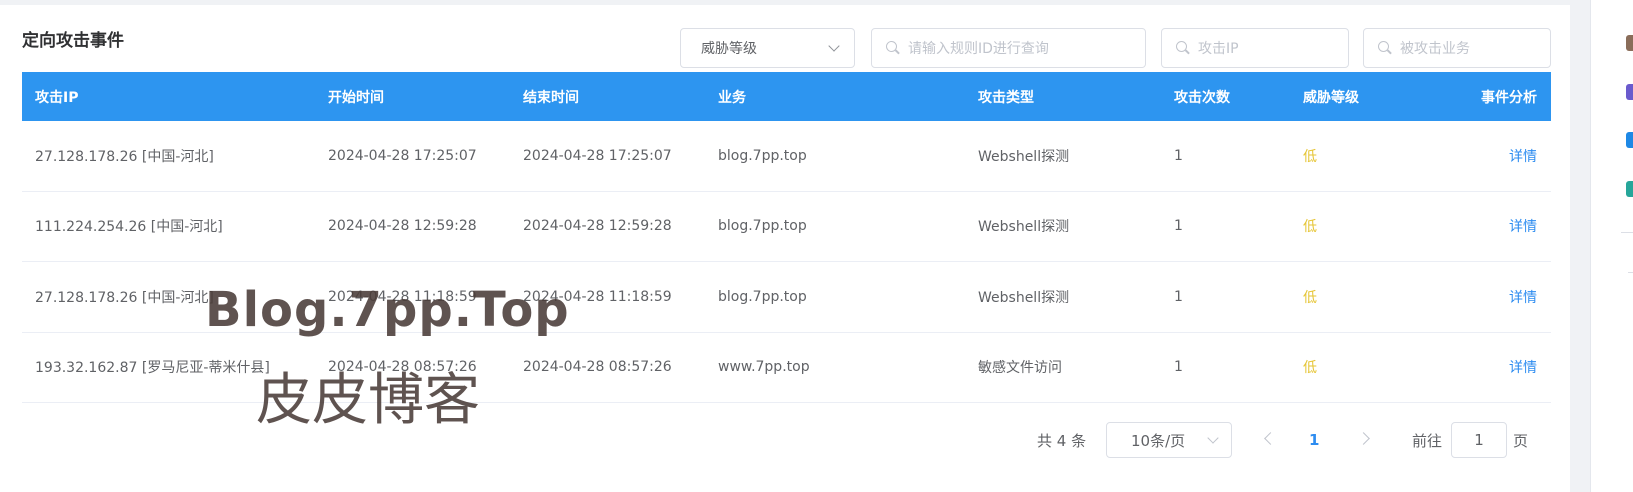 The width and height of the screenshot is (1633, 492). I want to click on header-threat-level: 威胁等级, so click(1331, 97).